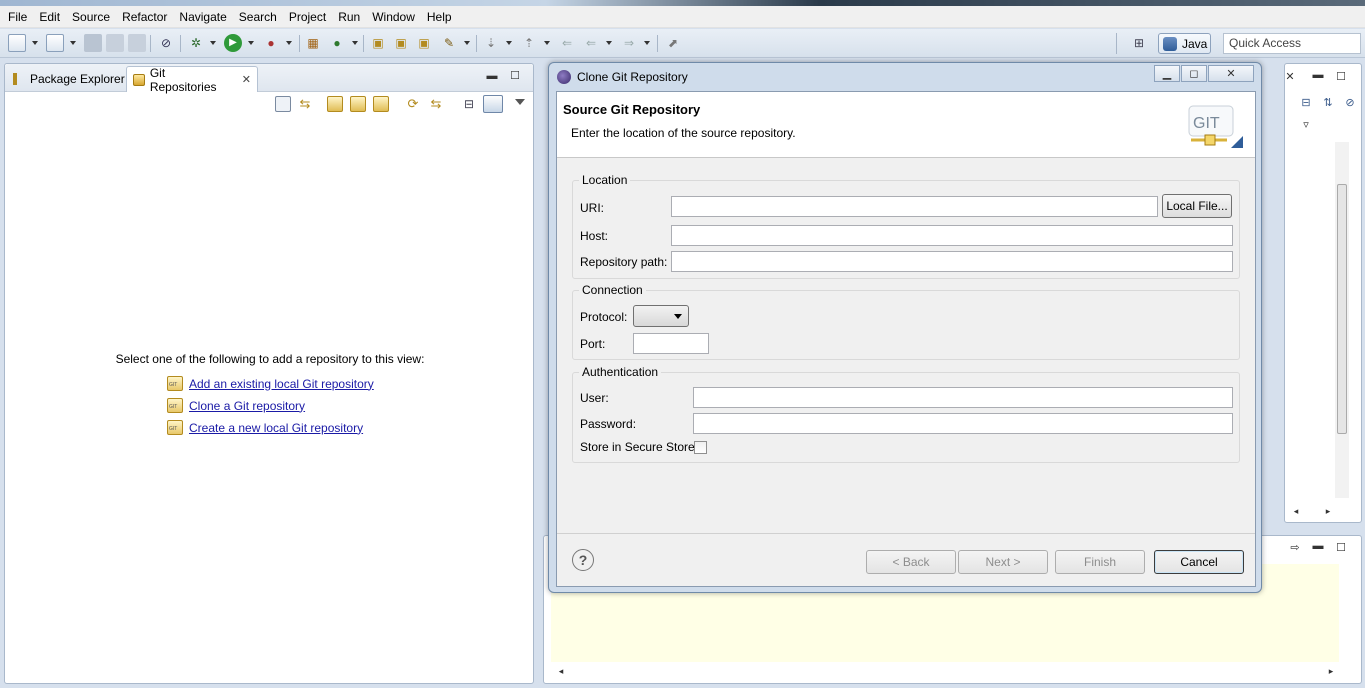 This screenshot has height=688, width=1365. What do you see at coordinates (233, 43) in the screenshot?
I see `run-icon: ▶` at bounding box center [233, 43].